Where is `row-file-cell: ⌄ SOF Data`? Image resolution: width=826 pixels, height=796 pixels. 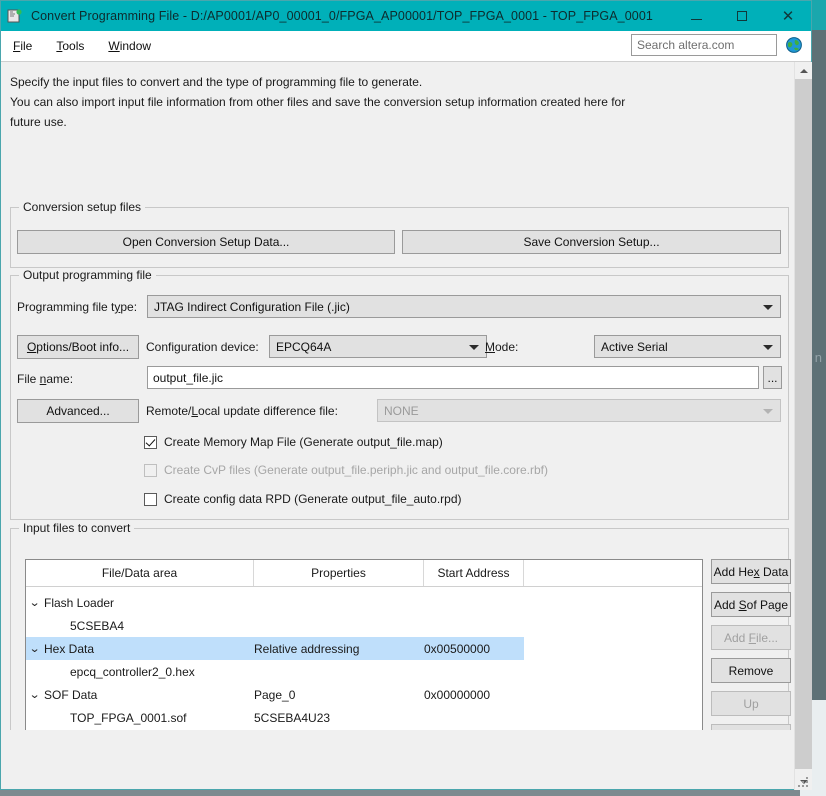
row-file-cell: ⌄ SOF Data is located at coordinates (140, 695).